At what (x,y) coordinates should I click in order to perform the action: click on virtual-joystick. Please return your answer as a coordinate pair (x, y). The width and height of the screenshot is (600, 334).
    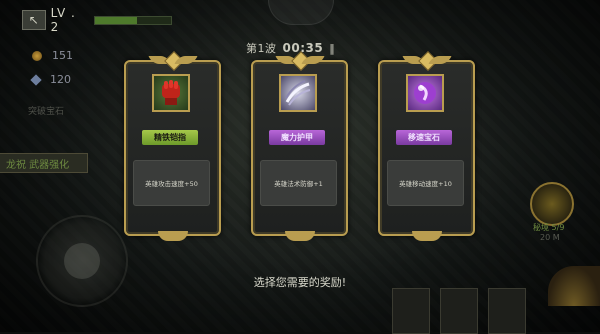
    Looking at the image, I should click on (82, 261).